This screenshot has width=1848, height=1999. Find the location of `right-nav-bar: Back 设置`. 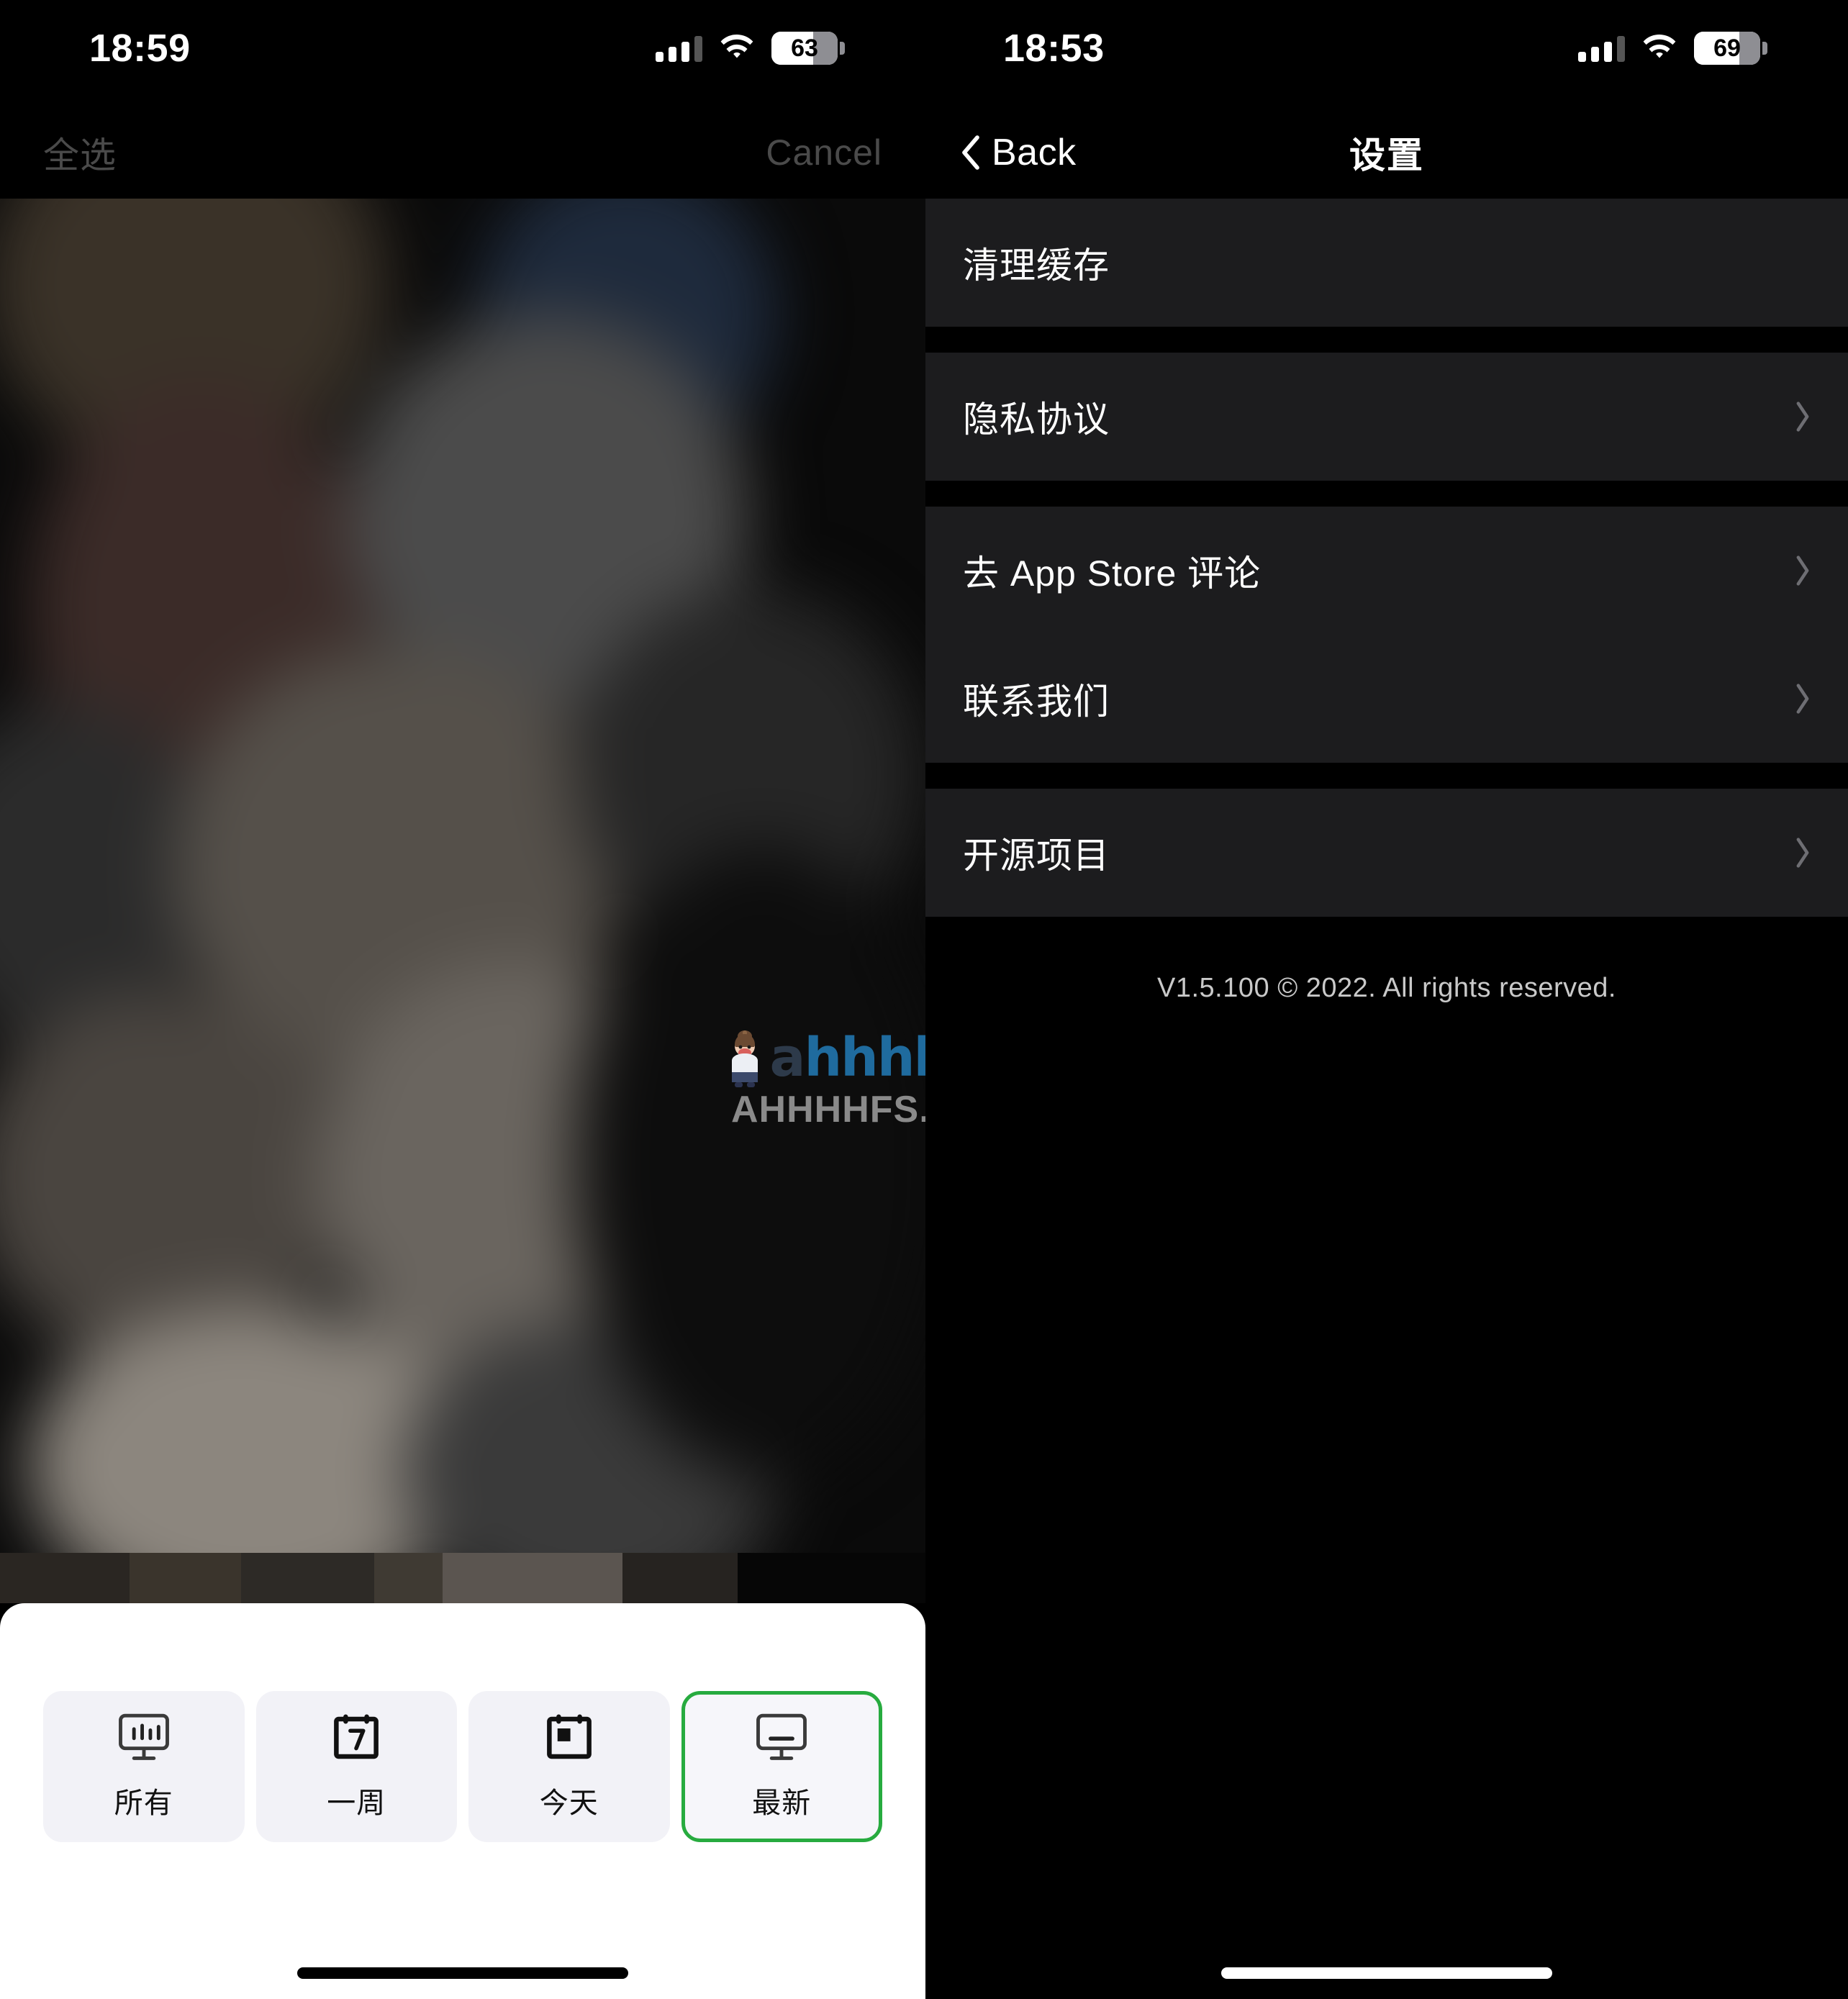

right-nav-bar: Back 设置 is located at coordinates (1386, 152).